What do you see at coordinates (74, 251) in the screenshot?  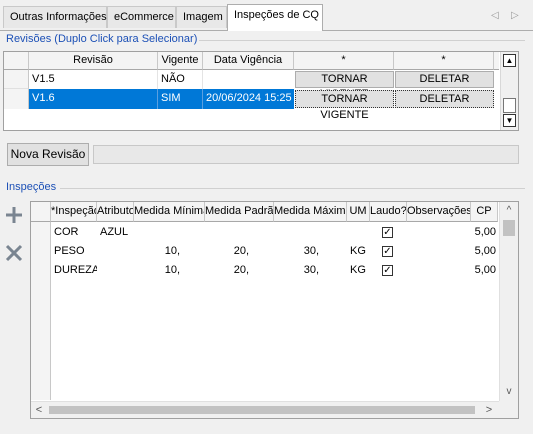 I see `cell-inspecao: PESO` at bounding box center [74, 251].